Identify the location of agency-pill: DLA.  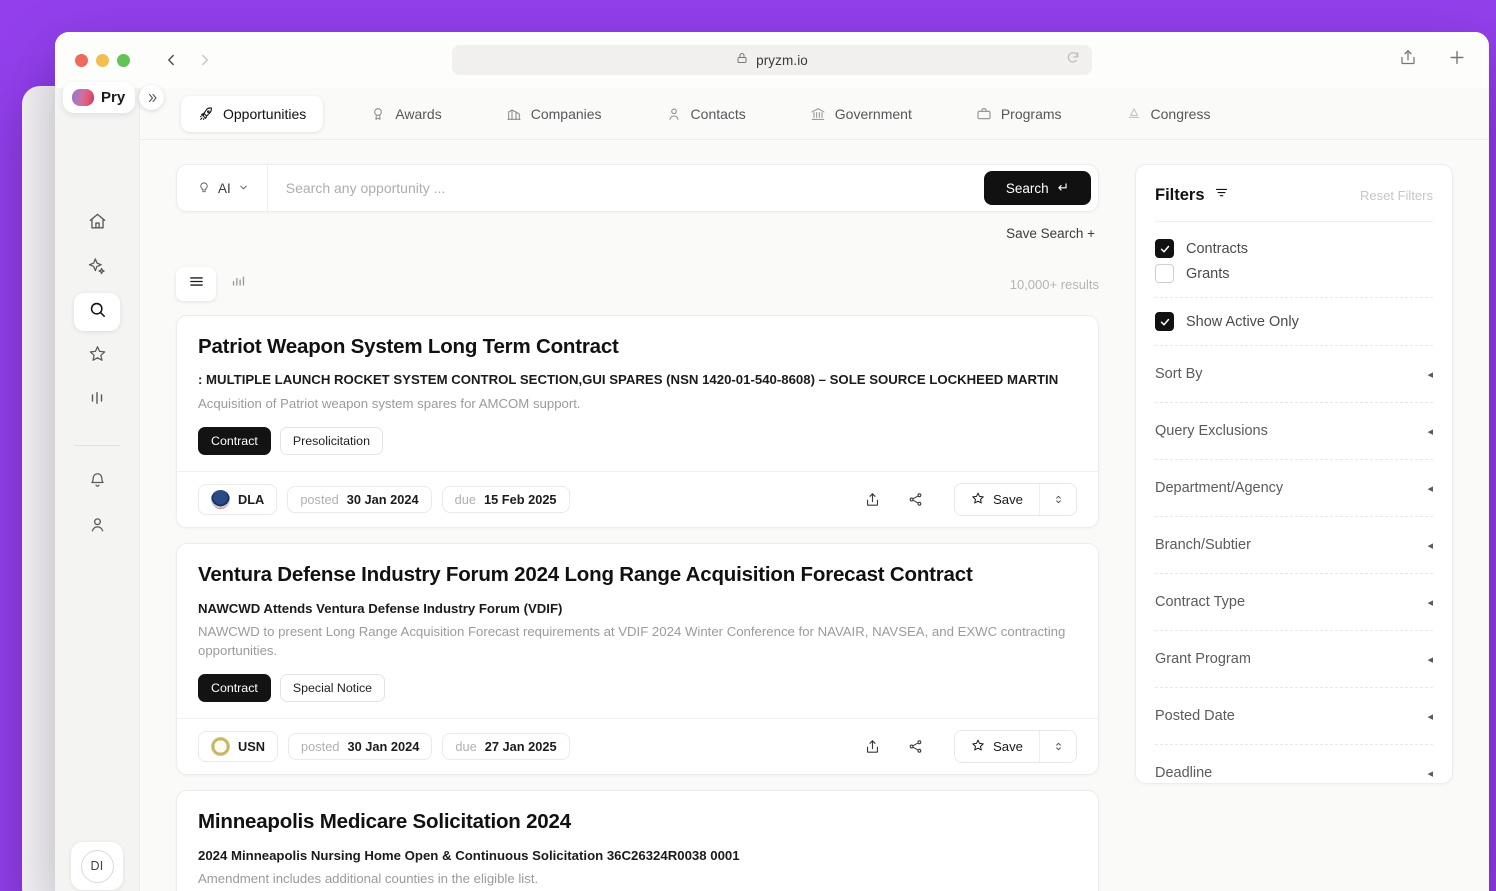
(238, 500).